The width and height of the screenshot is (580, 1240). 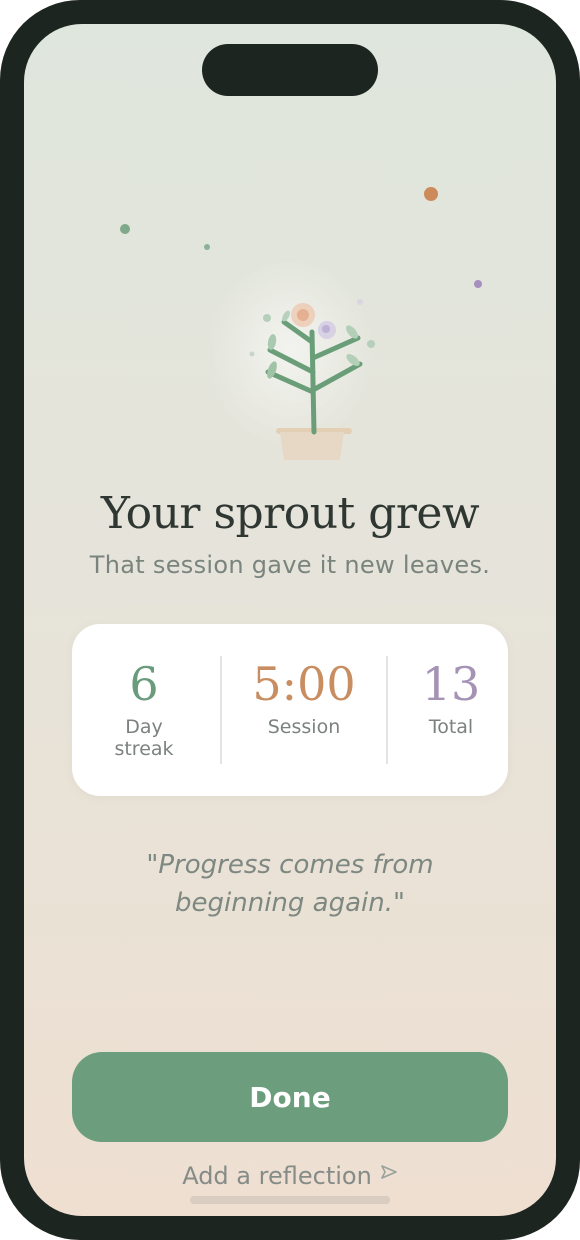 I want to click on session-stats-card: 6 Day streak 5:00 Session 13 Total, so click(x=290, y=710).